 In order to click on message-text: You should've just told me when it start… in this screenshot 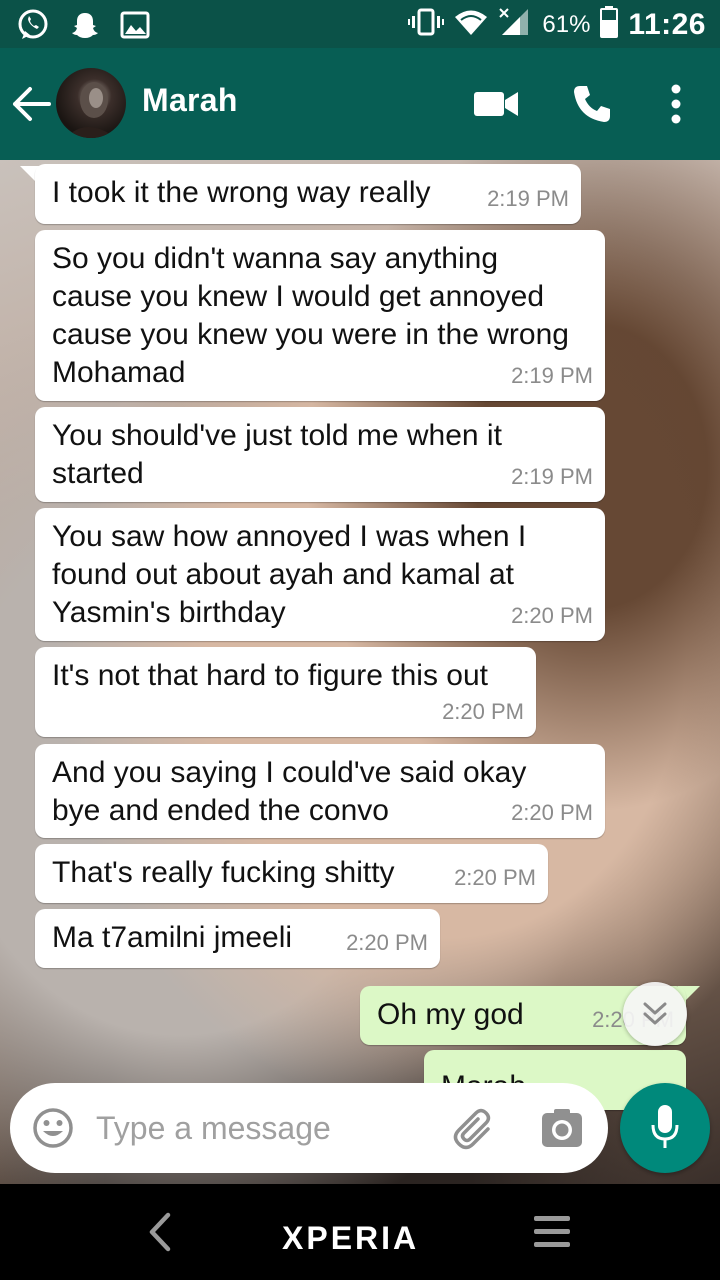, I will do `click(277, 454)`.